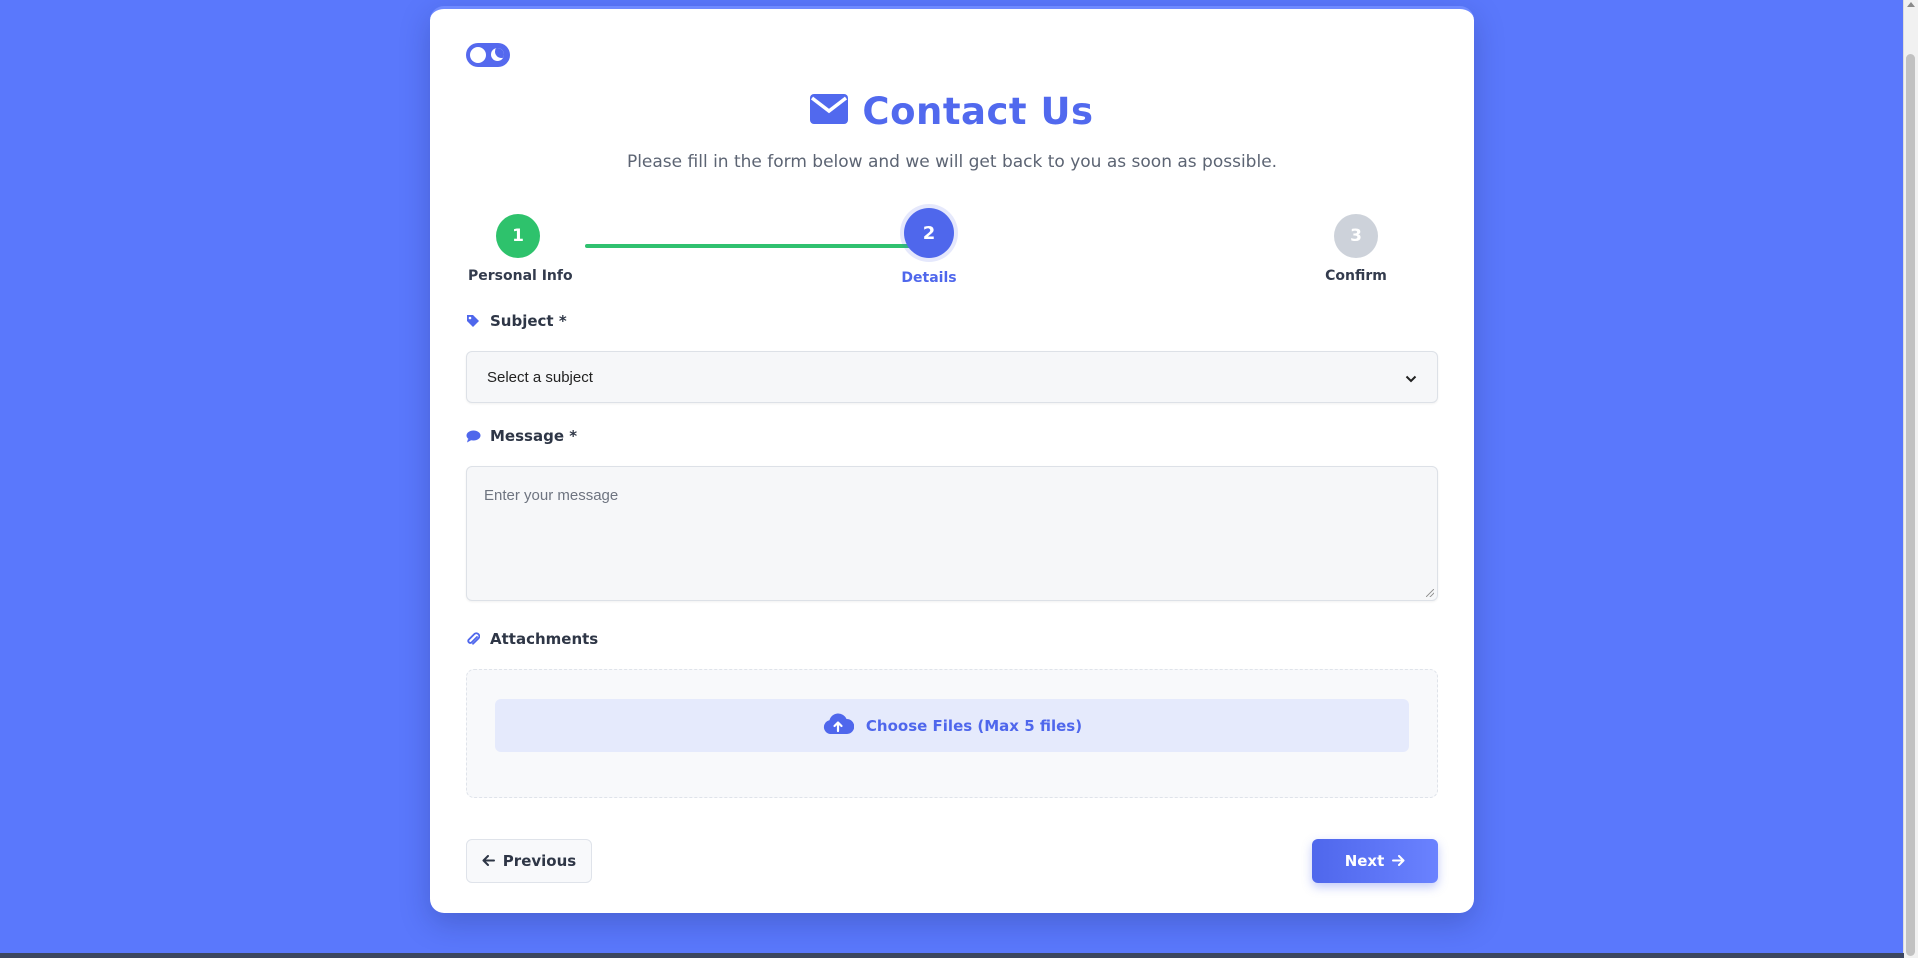  What do you see at coordinates (473, 321) in the screenshot?
I see `tag-icon` at bounding box center [473, 321].